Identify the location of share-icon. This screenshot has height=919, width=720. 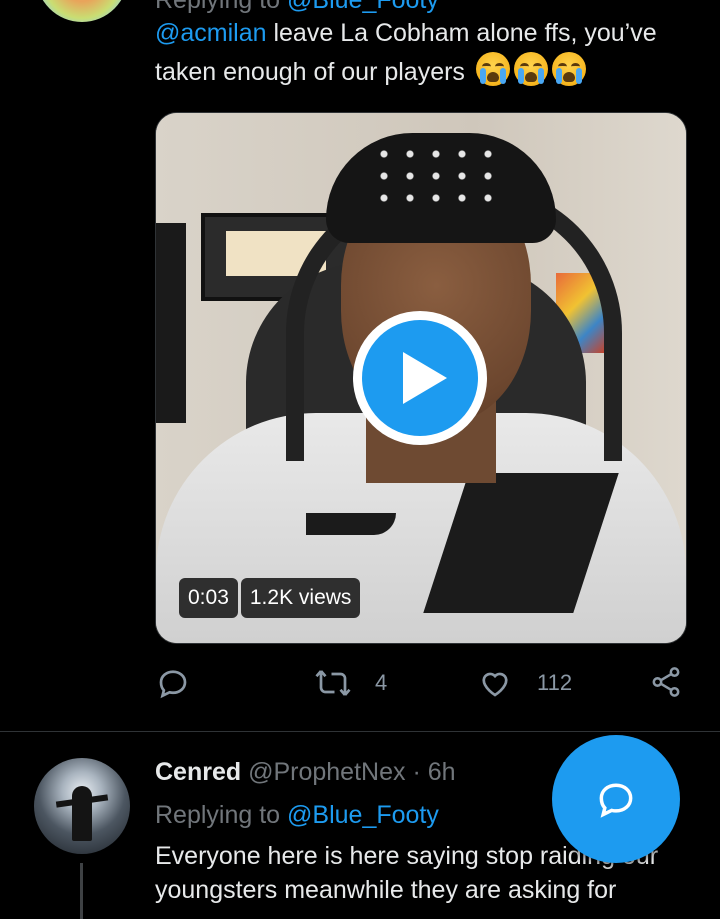
(666, 682).